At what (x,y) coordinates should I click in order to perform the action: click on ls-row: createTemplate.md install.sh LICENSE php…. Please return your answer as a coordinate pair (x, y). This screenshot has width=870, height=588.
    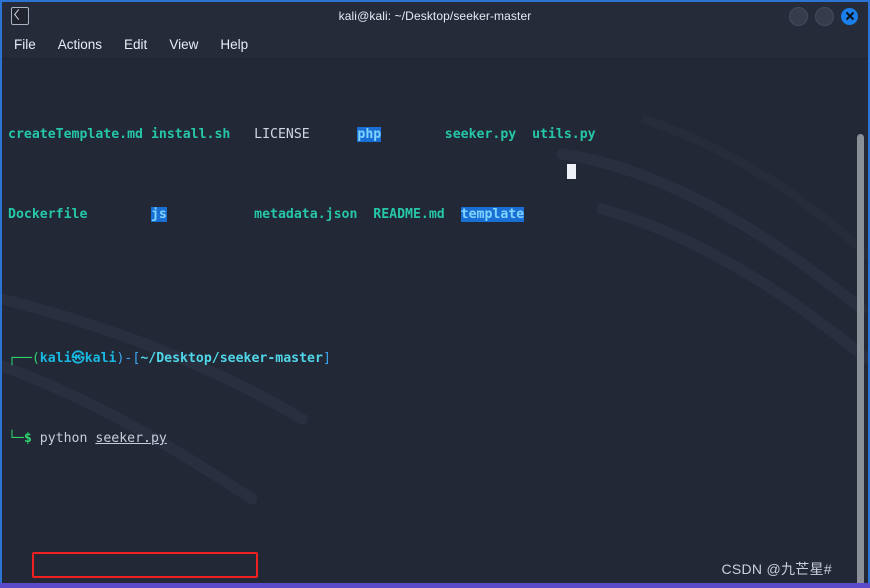
    Looking at the image, I should click on (438, 135).